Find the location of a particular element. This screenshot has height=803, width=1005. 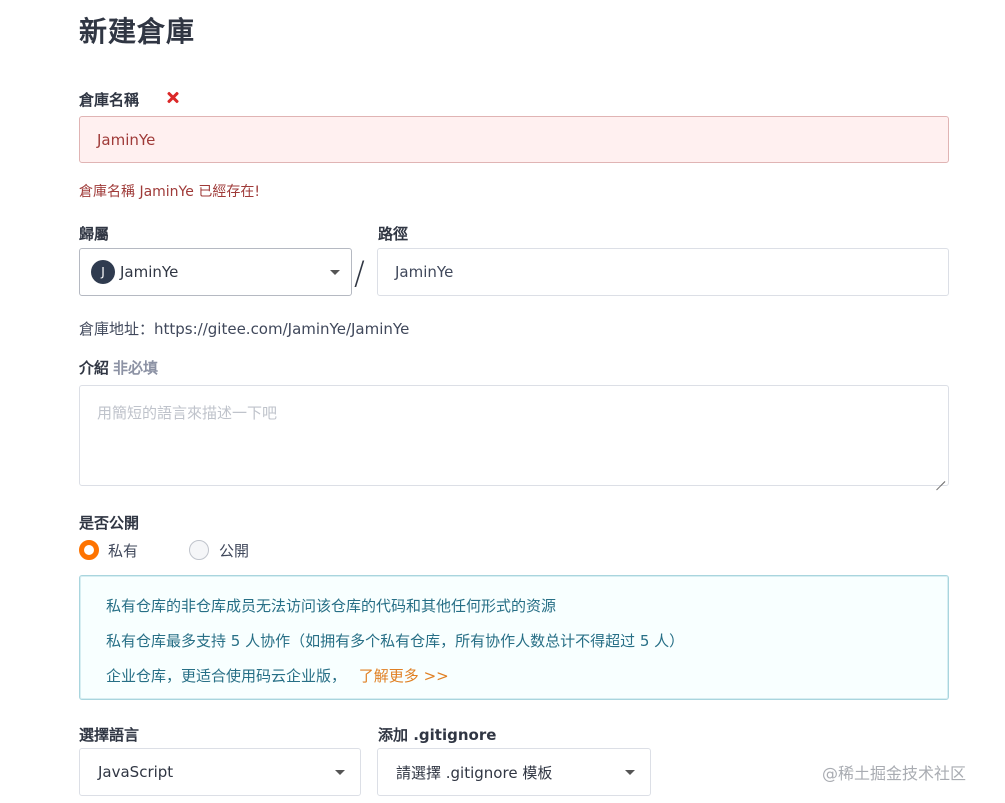

language-label: 選擇語言 is located at coordinates (109, 735).